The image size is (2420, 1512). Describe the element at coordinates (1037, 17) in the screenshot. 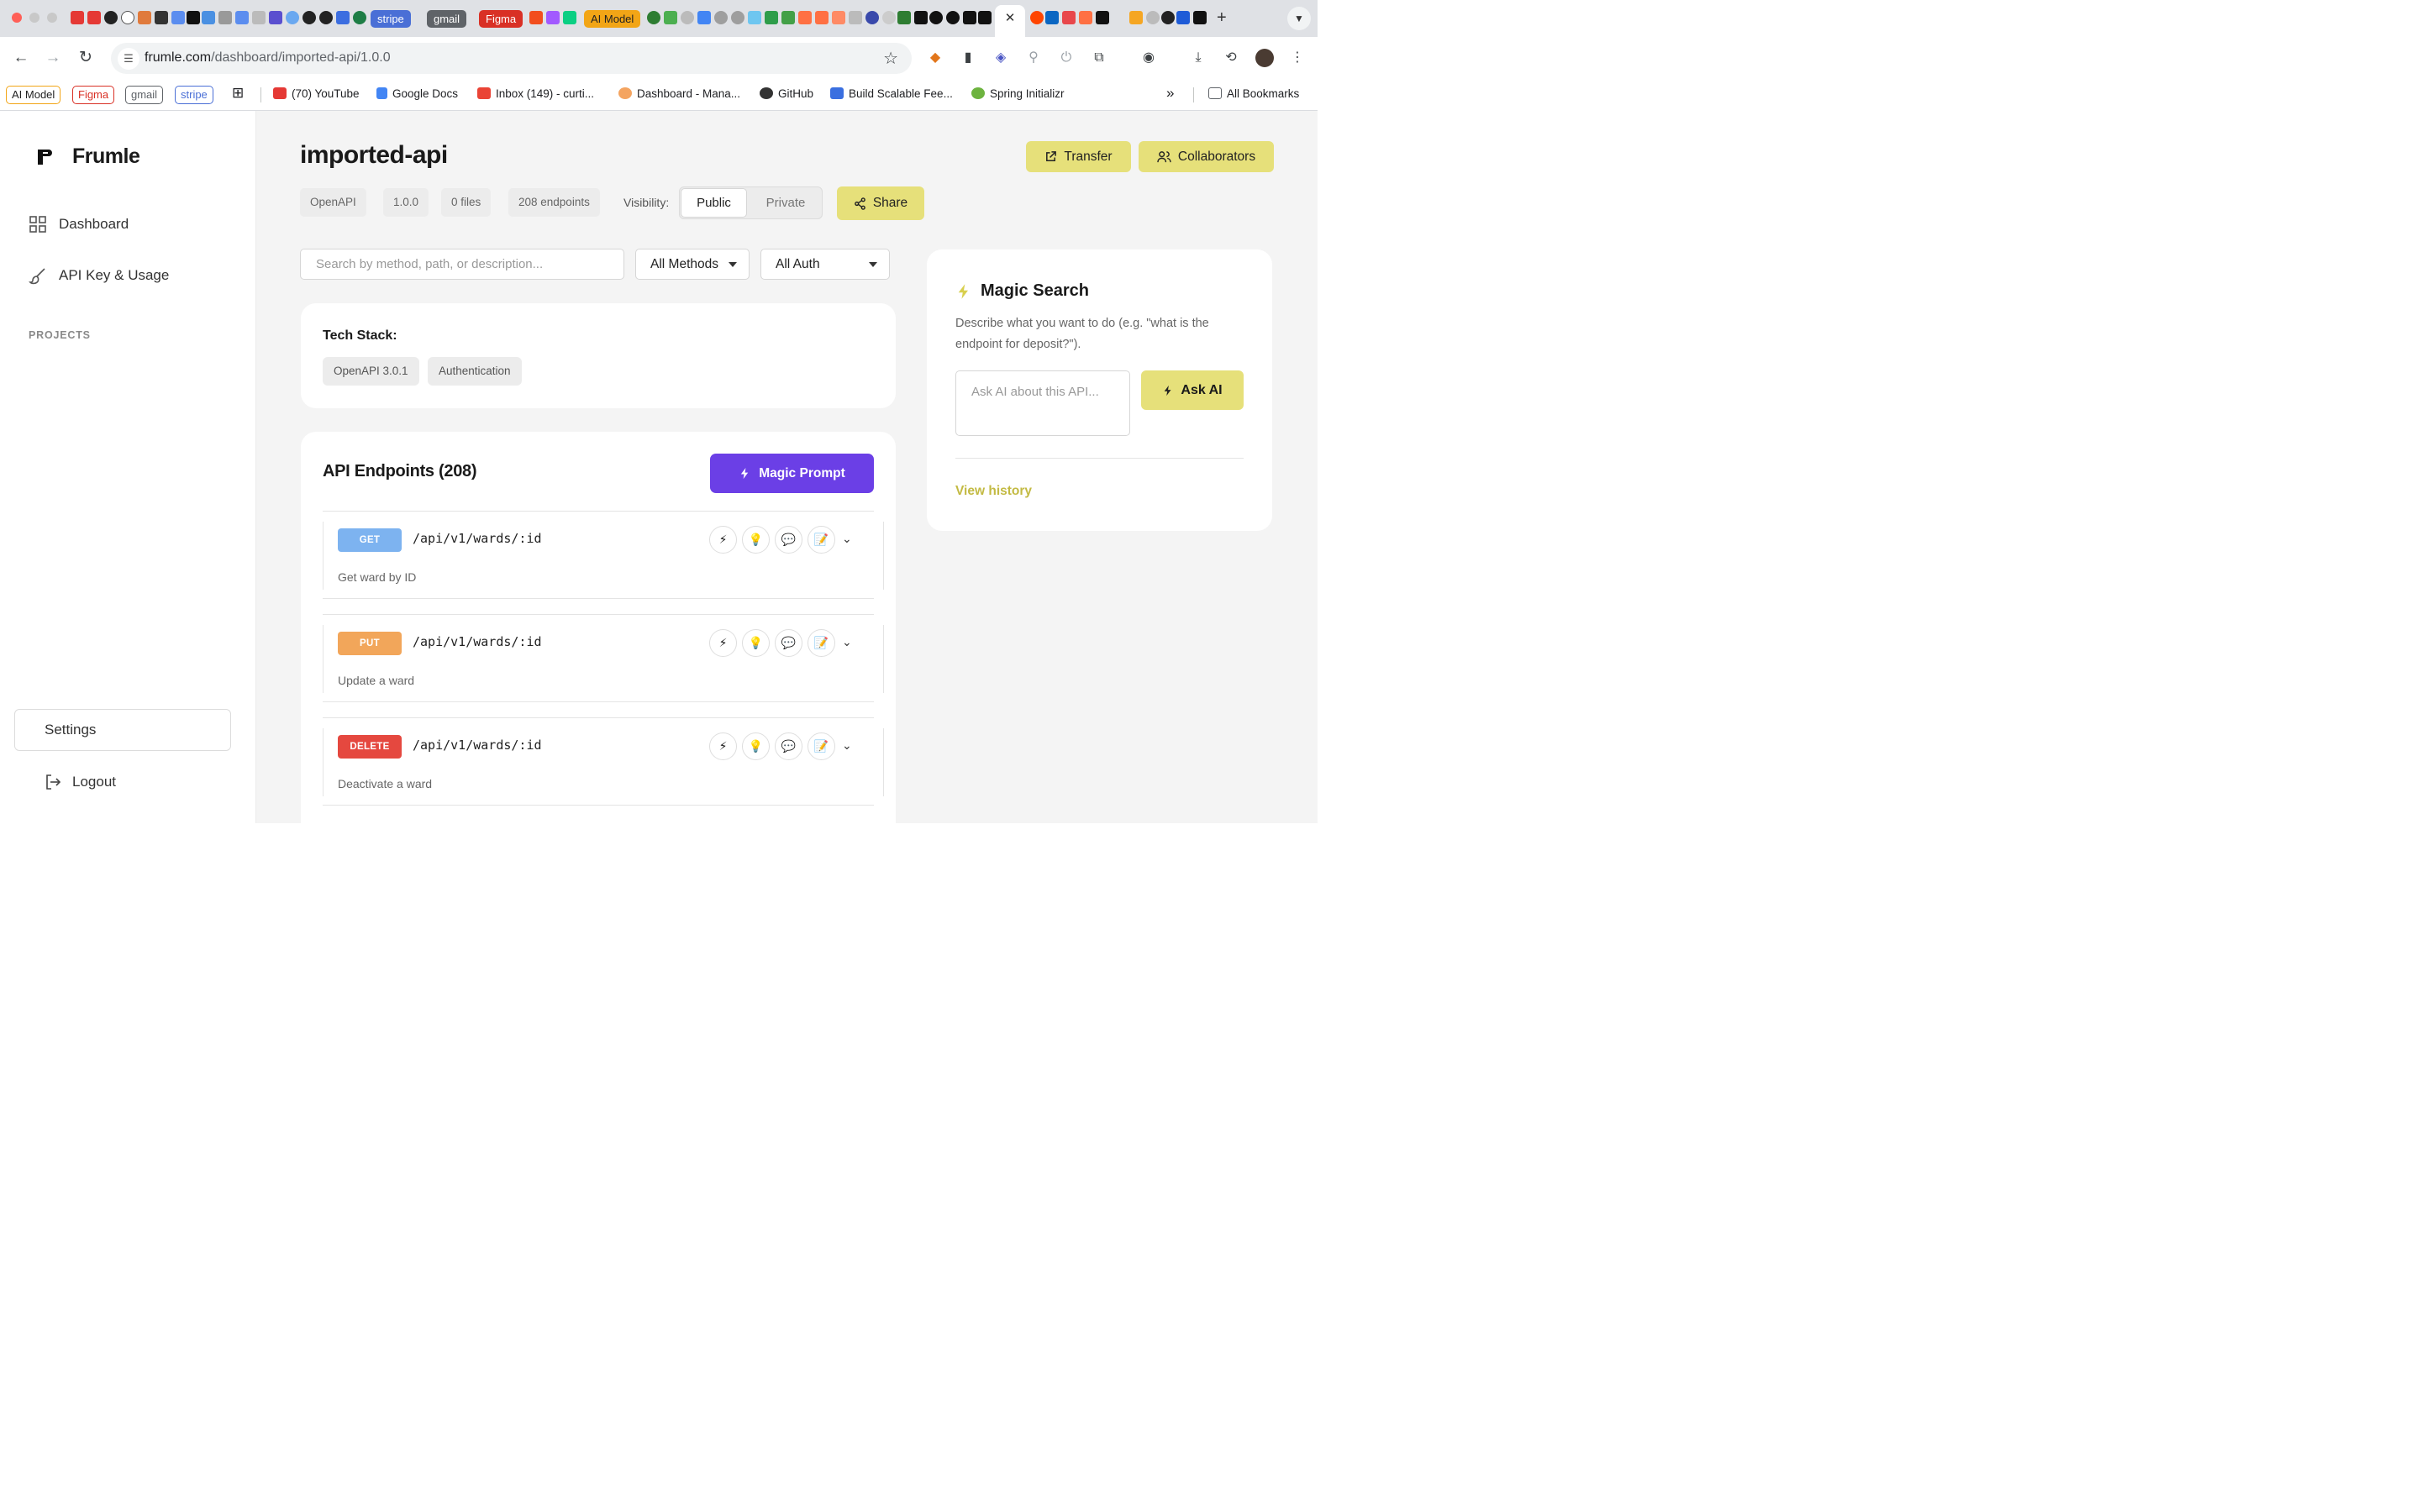

I see `reddit-tab-icon` at that location.